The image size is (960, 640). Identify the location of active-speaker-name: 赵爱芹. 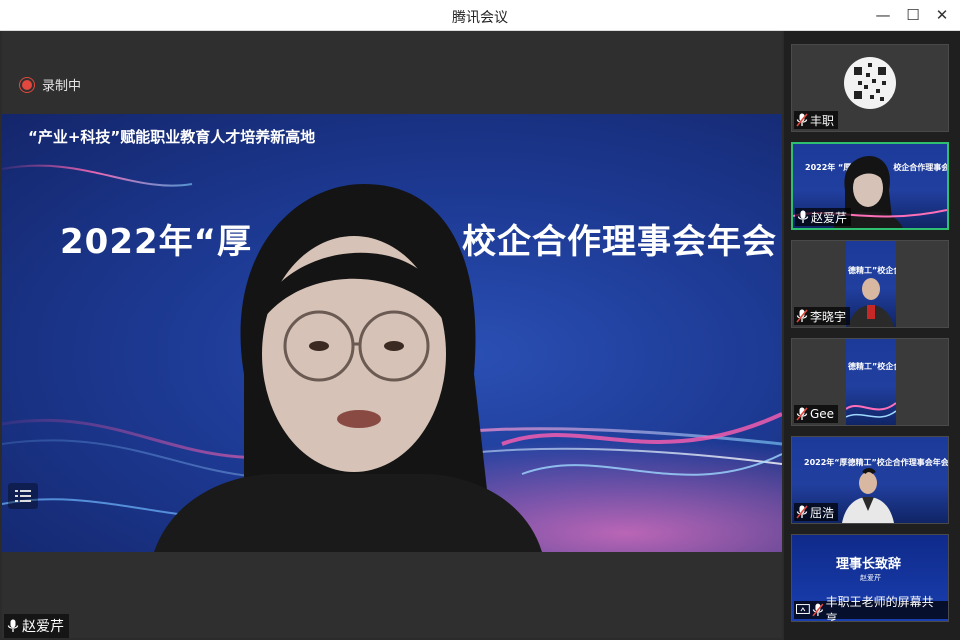
(43, 627).